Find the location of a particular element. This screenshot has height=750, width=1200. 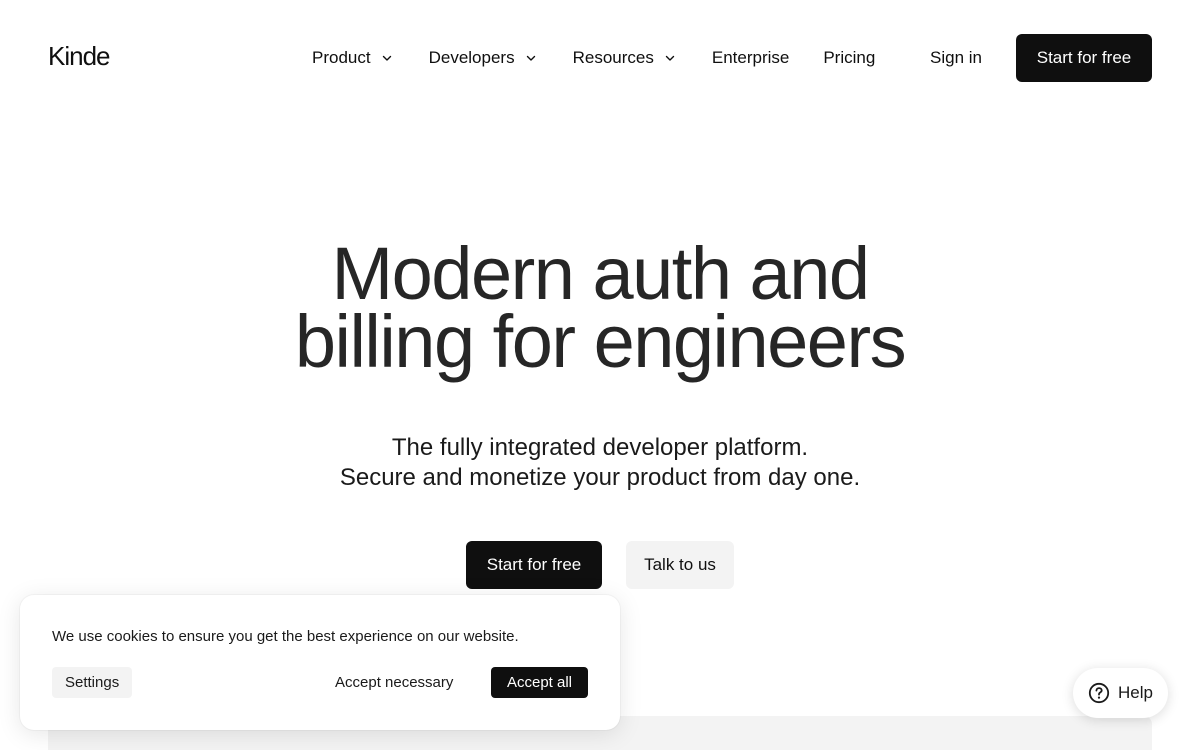

nav-item-label: Pricing is located at coordinates (849, 57).